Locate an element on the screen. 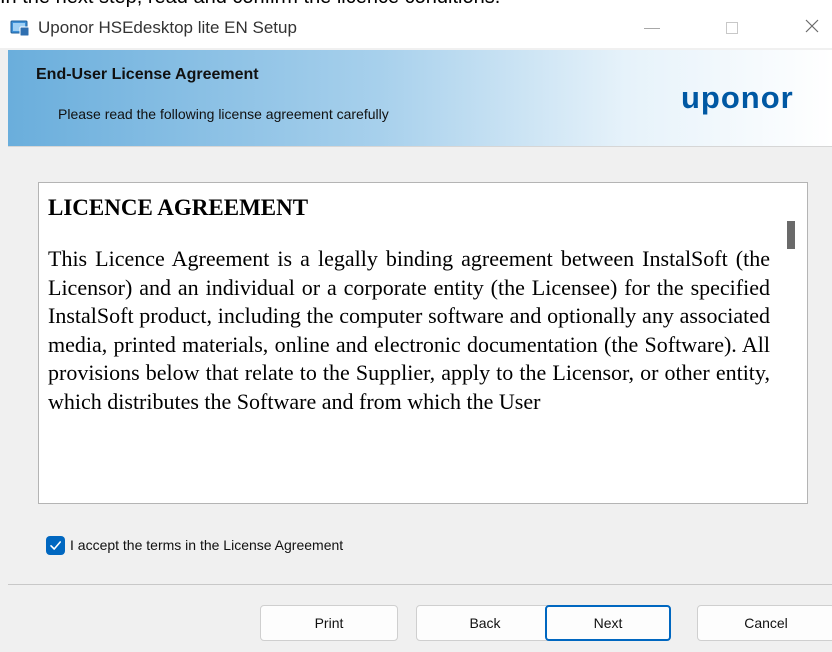  back-button: Back is located at coordinates (485, 623).